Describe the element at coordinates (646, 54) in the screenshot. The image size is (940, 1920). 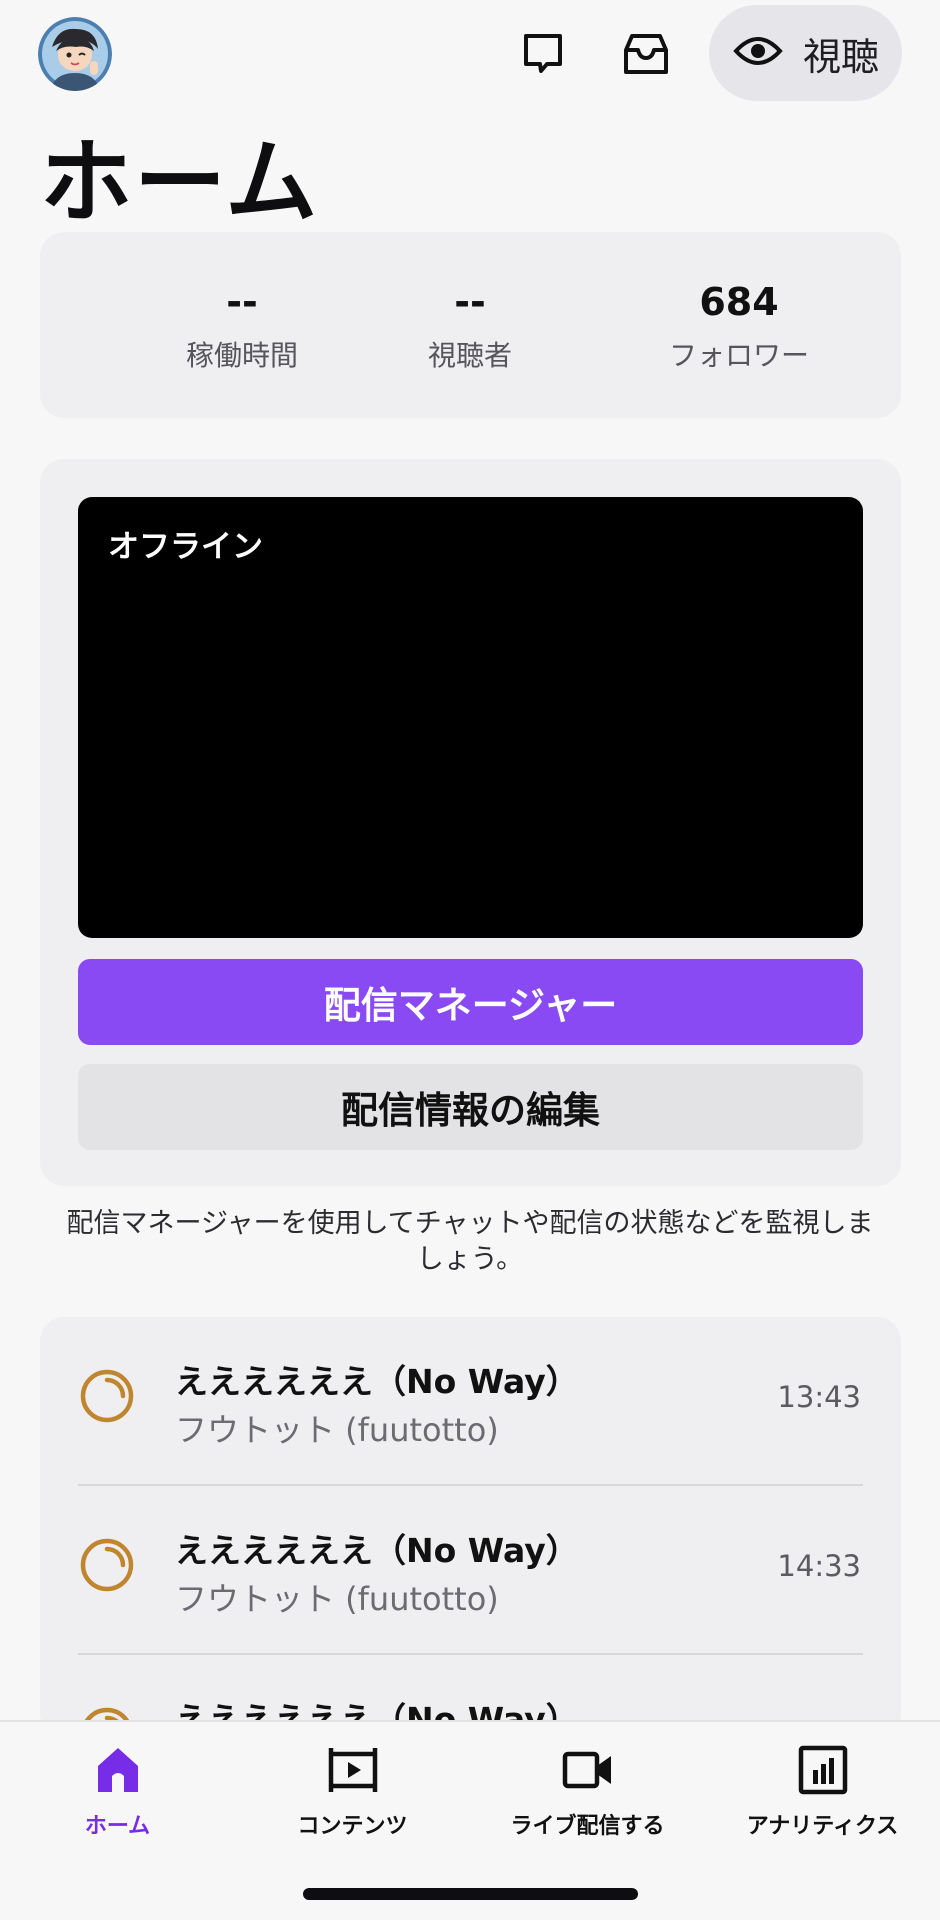
I see `inbox-icon` at that location.